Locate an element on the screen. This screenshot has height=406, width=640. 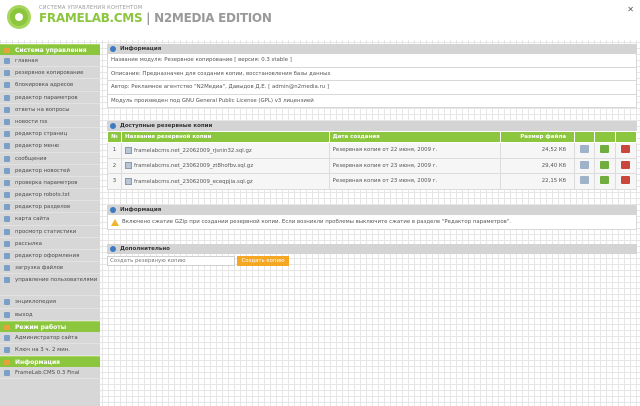
stats-icon is located at coordinates (7, 231).